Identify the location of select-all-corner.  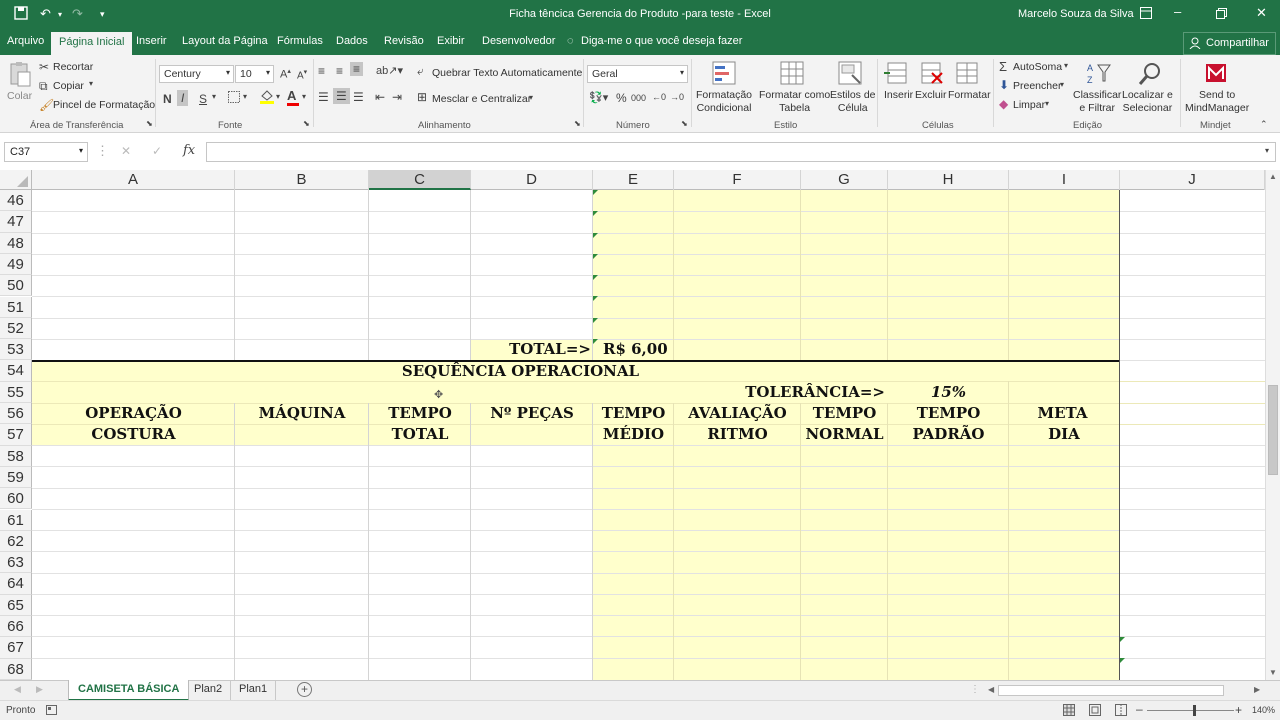
(16, 180).